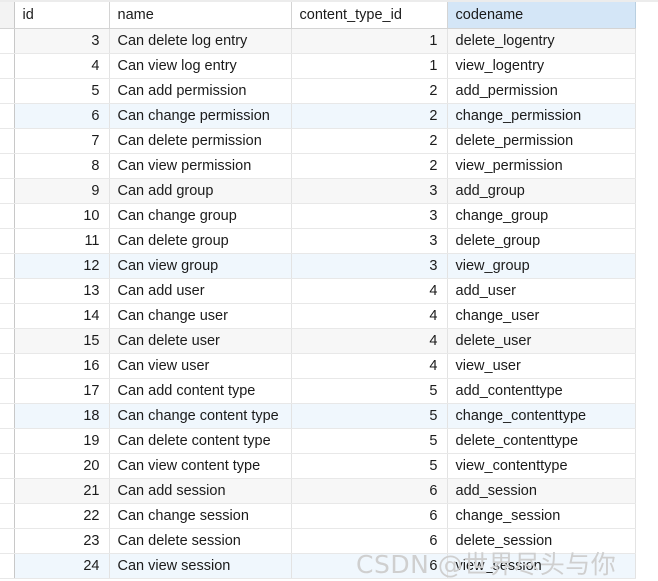 The width and height of the screenshot is (658, 581). What do you see at coordinates (200, 91) in the screenshot?
I see `cell-name: Can add permission` at bounding box center [200, 91].